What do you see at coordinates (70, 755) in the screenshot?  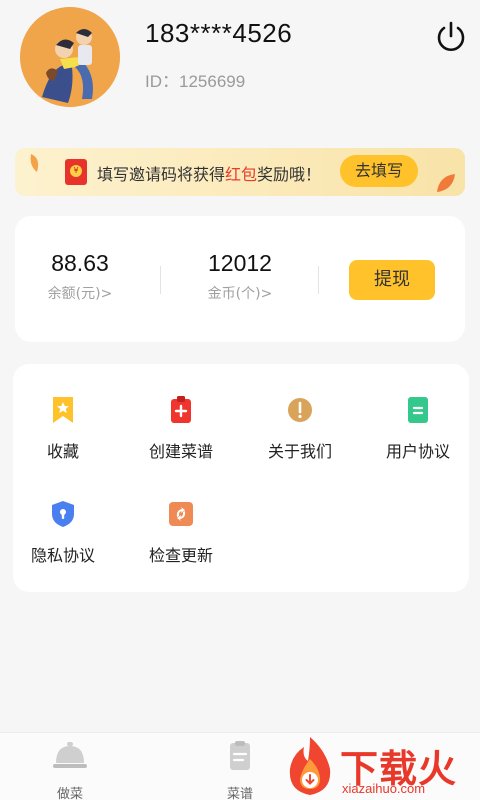 I see `cloche-icon` at bounding box center [70, 755].